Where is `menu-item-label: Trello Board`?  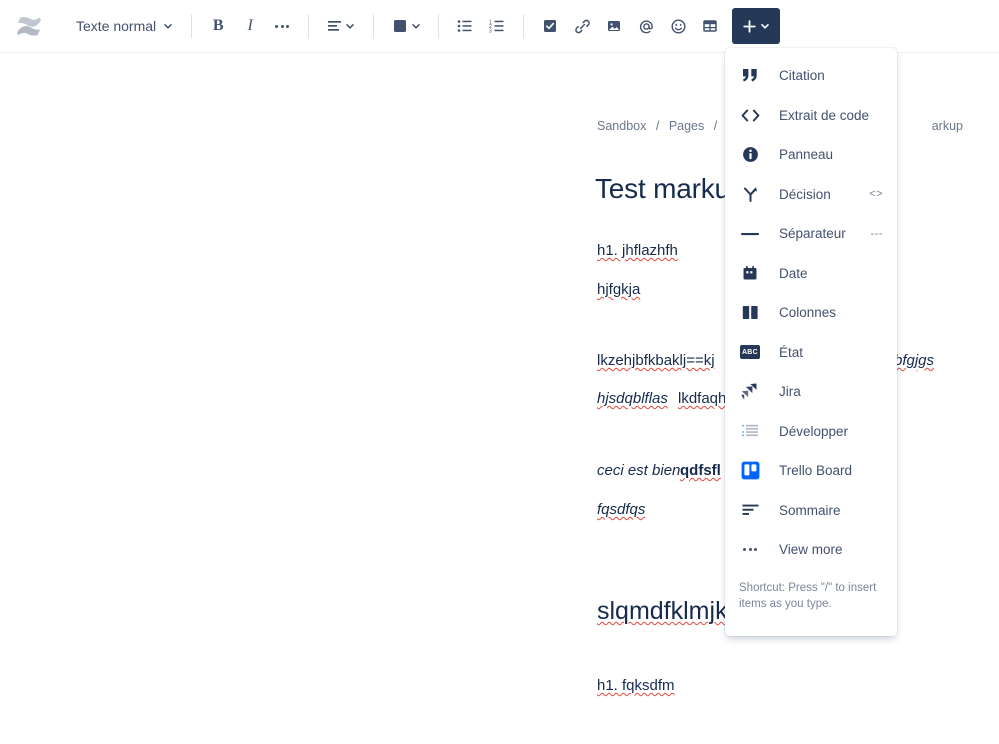 menu-item-label: Trello Board is located at coordinates (816, 471).